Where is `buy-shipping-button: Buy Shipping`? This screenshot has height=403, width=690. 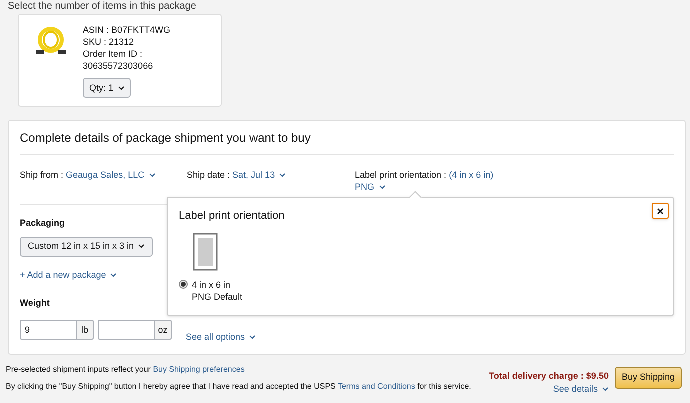 buy-shipping-button: Buy Shipping is located at coordinates (648, 378).